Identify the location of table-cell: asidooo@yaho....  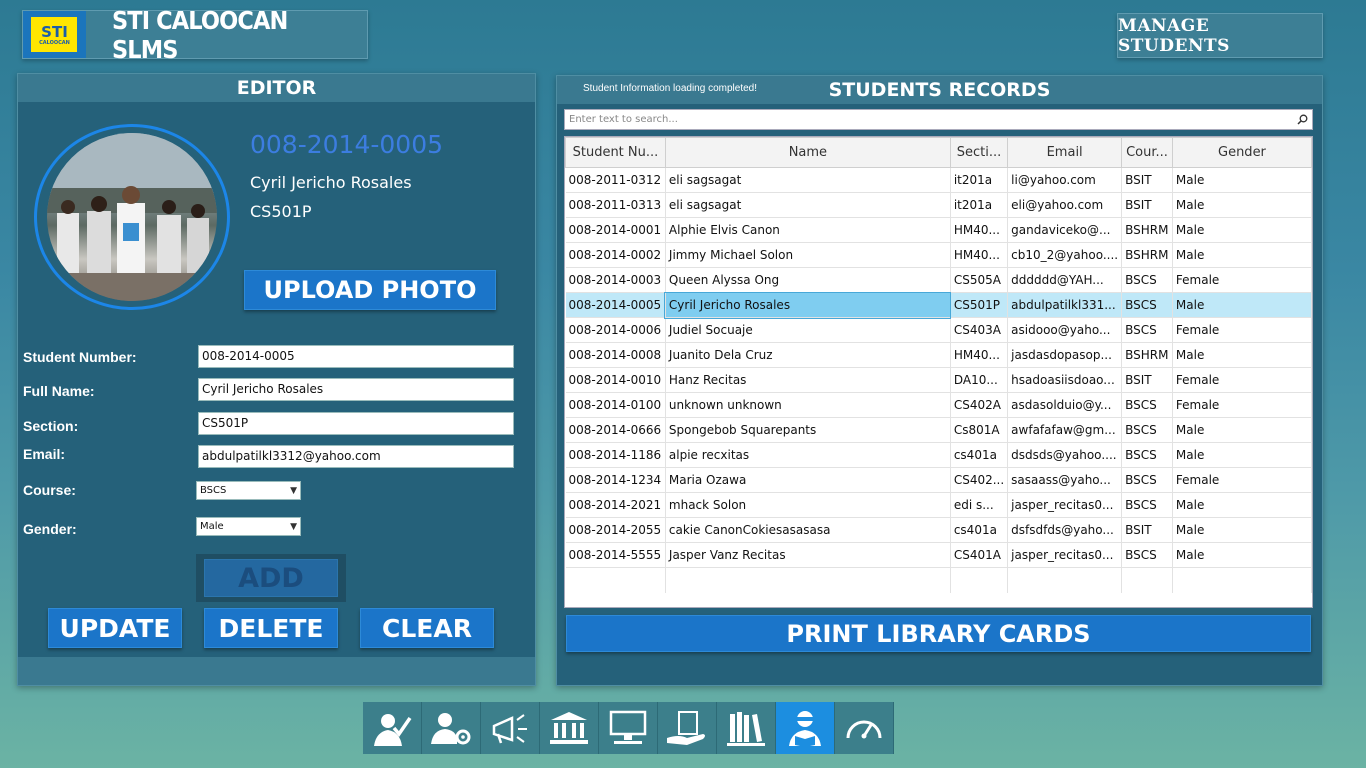
(1065, 330).